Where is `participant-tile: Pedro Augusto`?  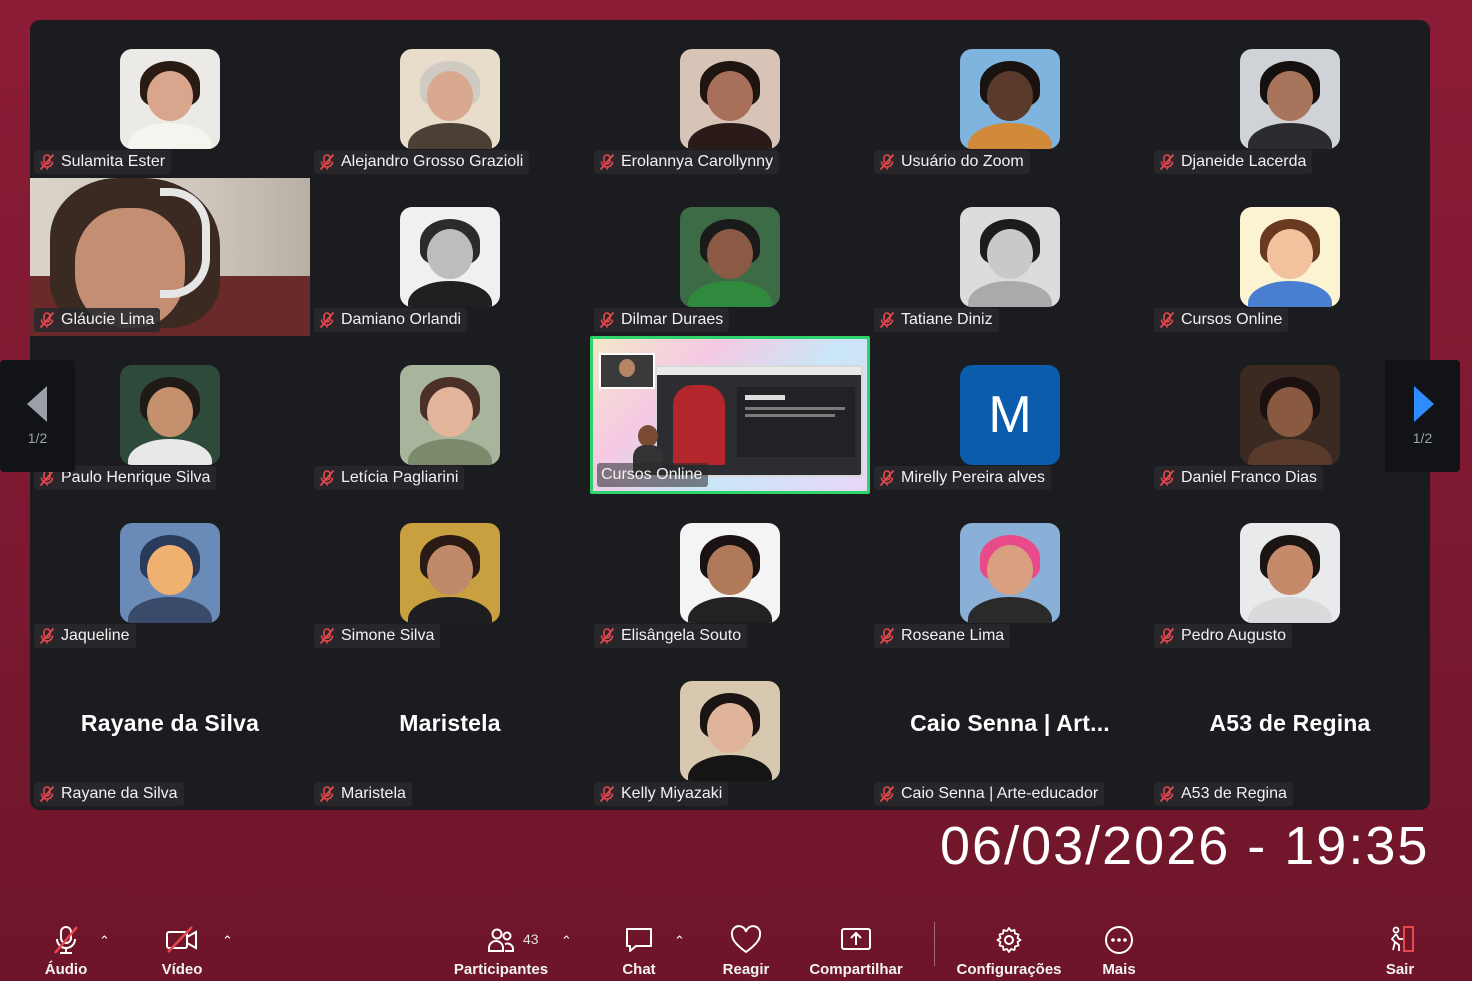 participant-tile: Pedro Augusto is located at coordinates (1290, 573).